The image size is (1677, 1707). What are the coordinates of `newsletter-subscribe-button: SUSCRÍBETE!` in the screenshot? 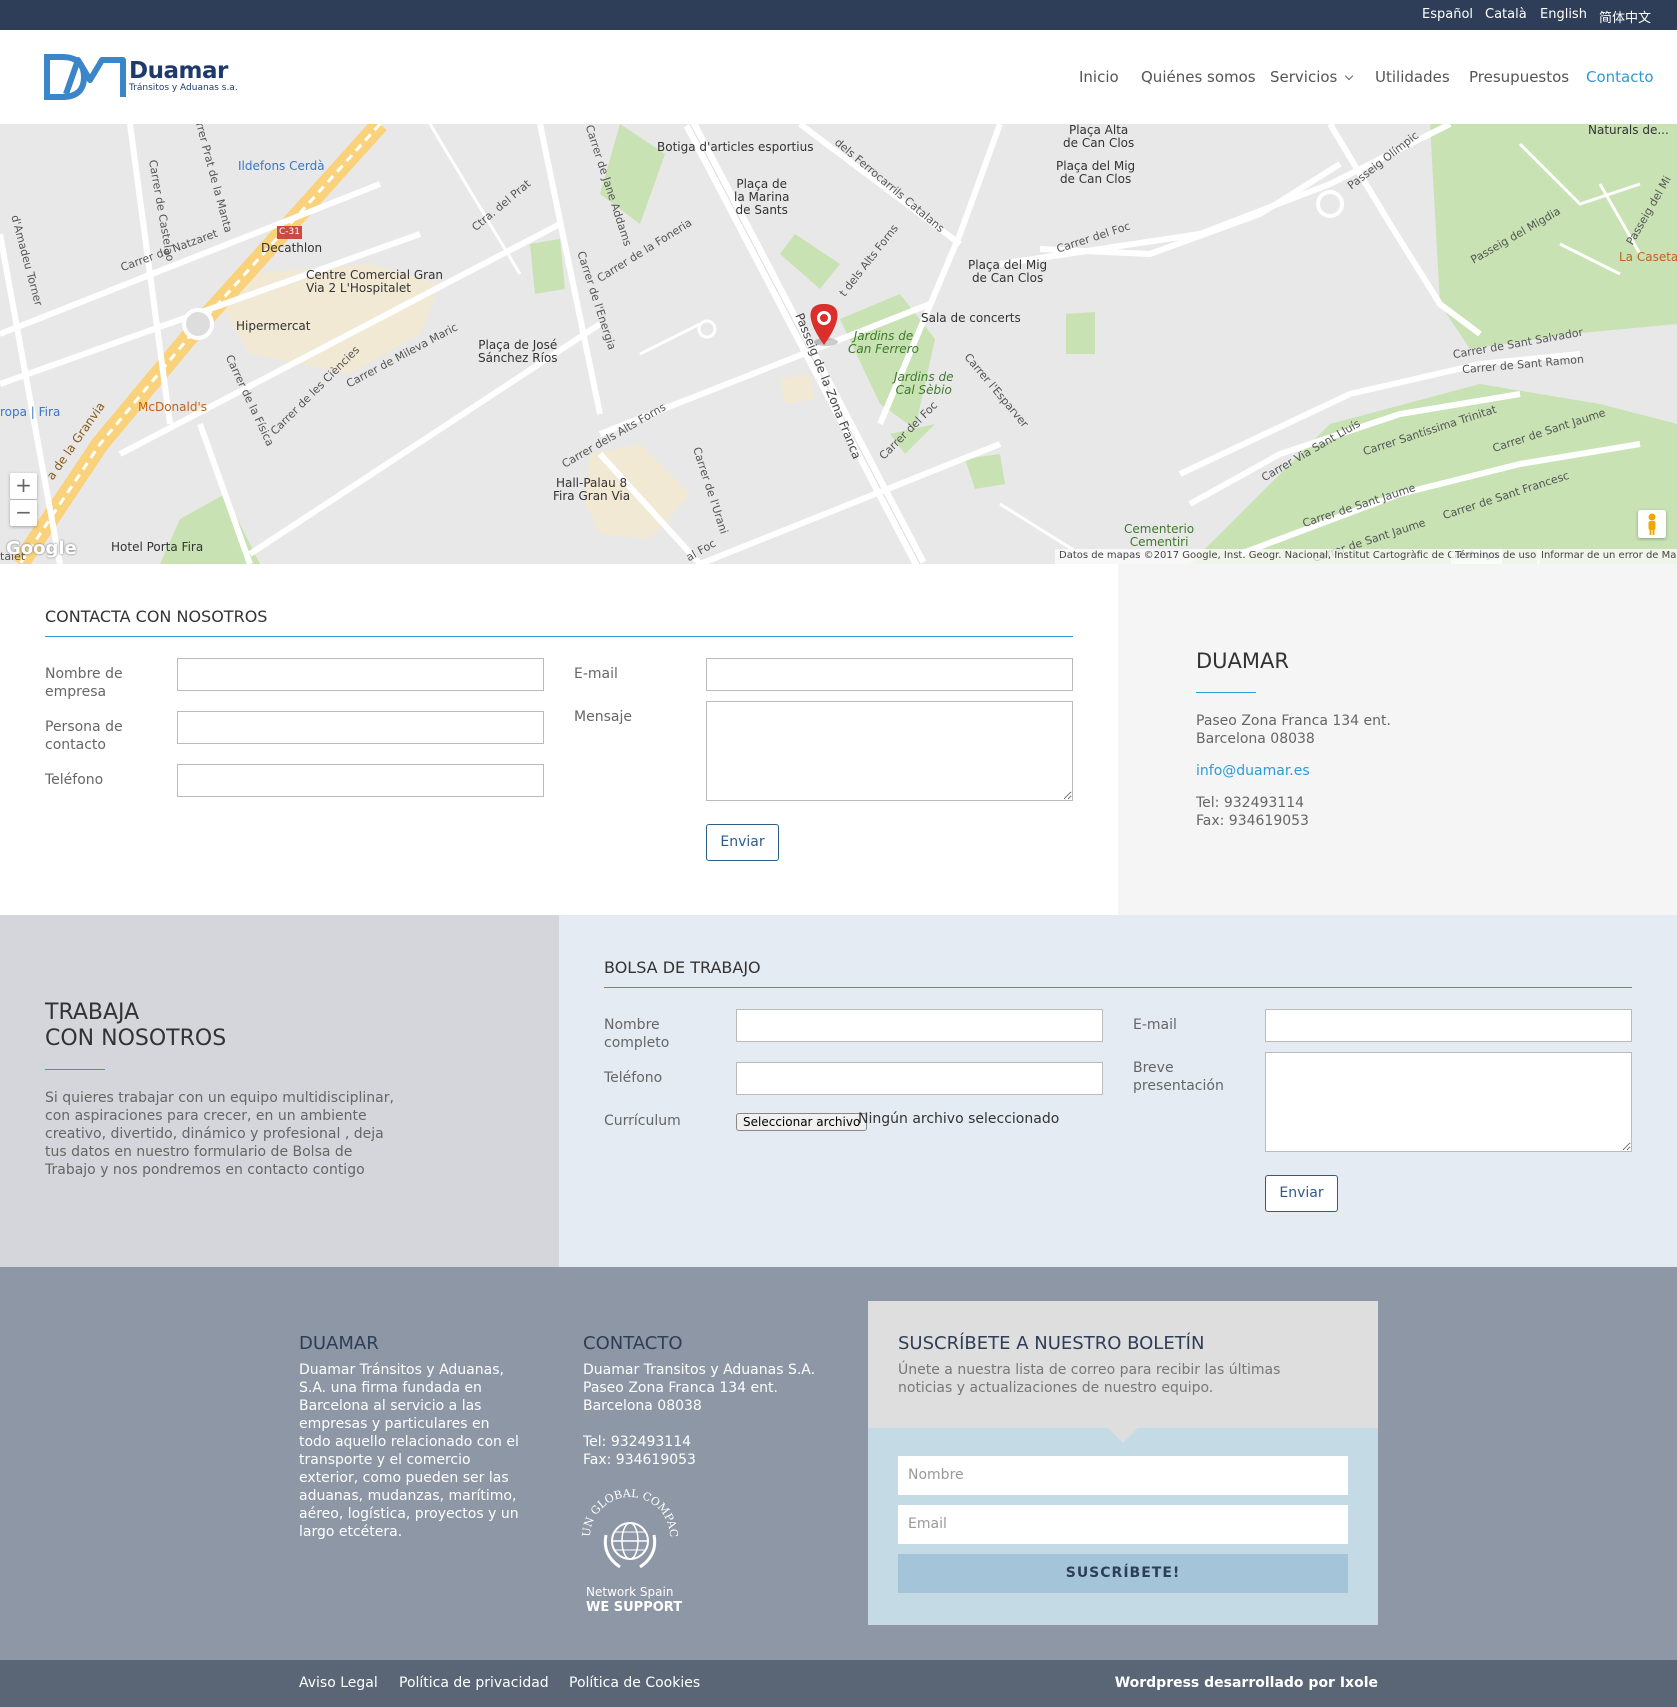 It's located at (1123, 1573).